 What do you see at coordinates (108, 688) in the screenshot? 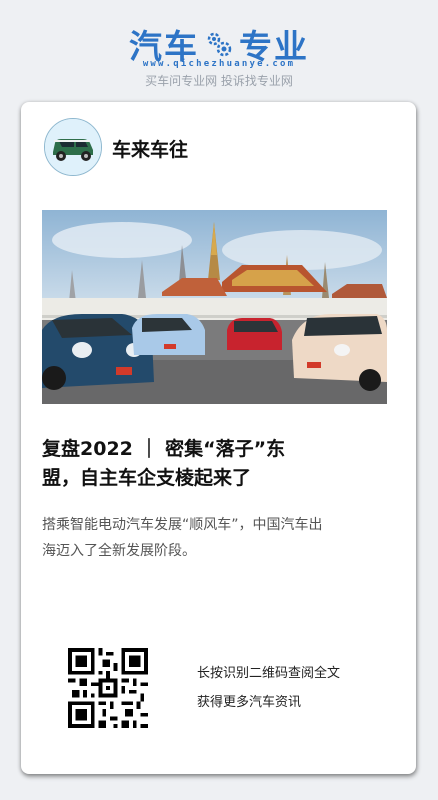
I see `qr-code-icon` at bounding box center [108, 688].